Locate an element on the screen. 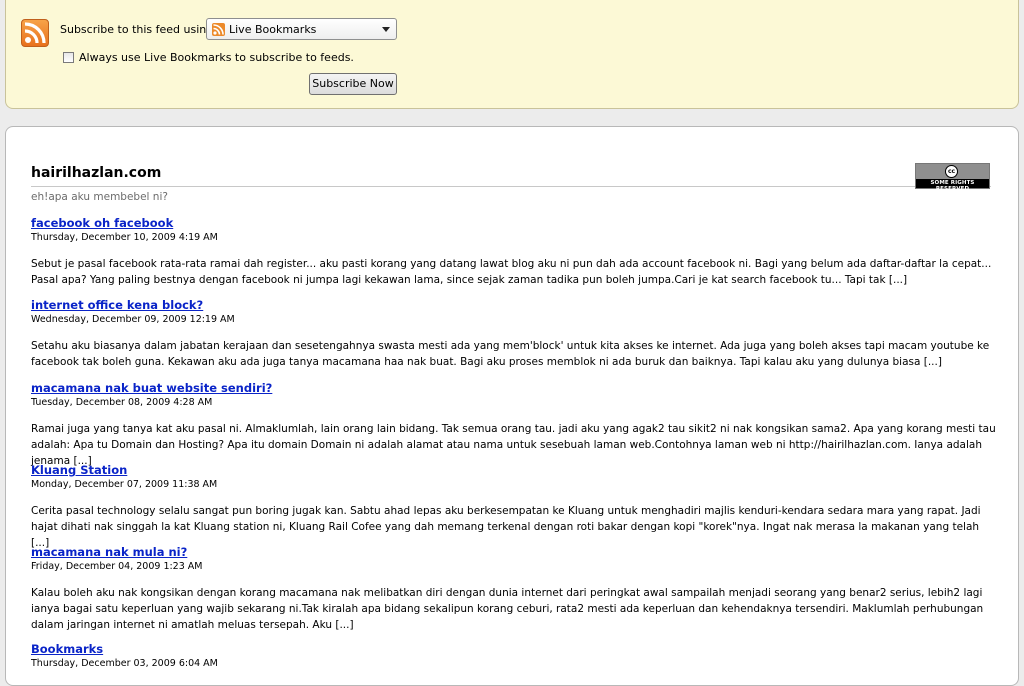 The image size is (1024, 686). always-use-checkbox is located at coordinates (68, 57).